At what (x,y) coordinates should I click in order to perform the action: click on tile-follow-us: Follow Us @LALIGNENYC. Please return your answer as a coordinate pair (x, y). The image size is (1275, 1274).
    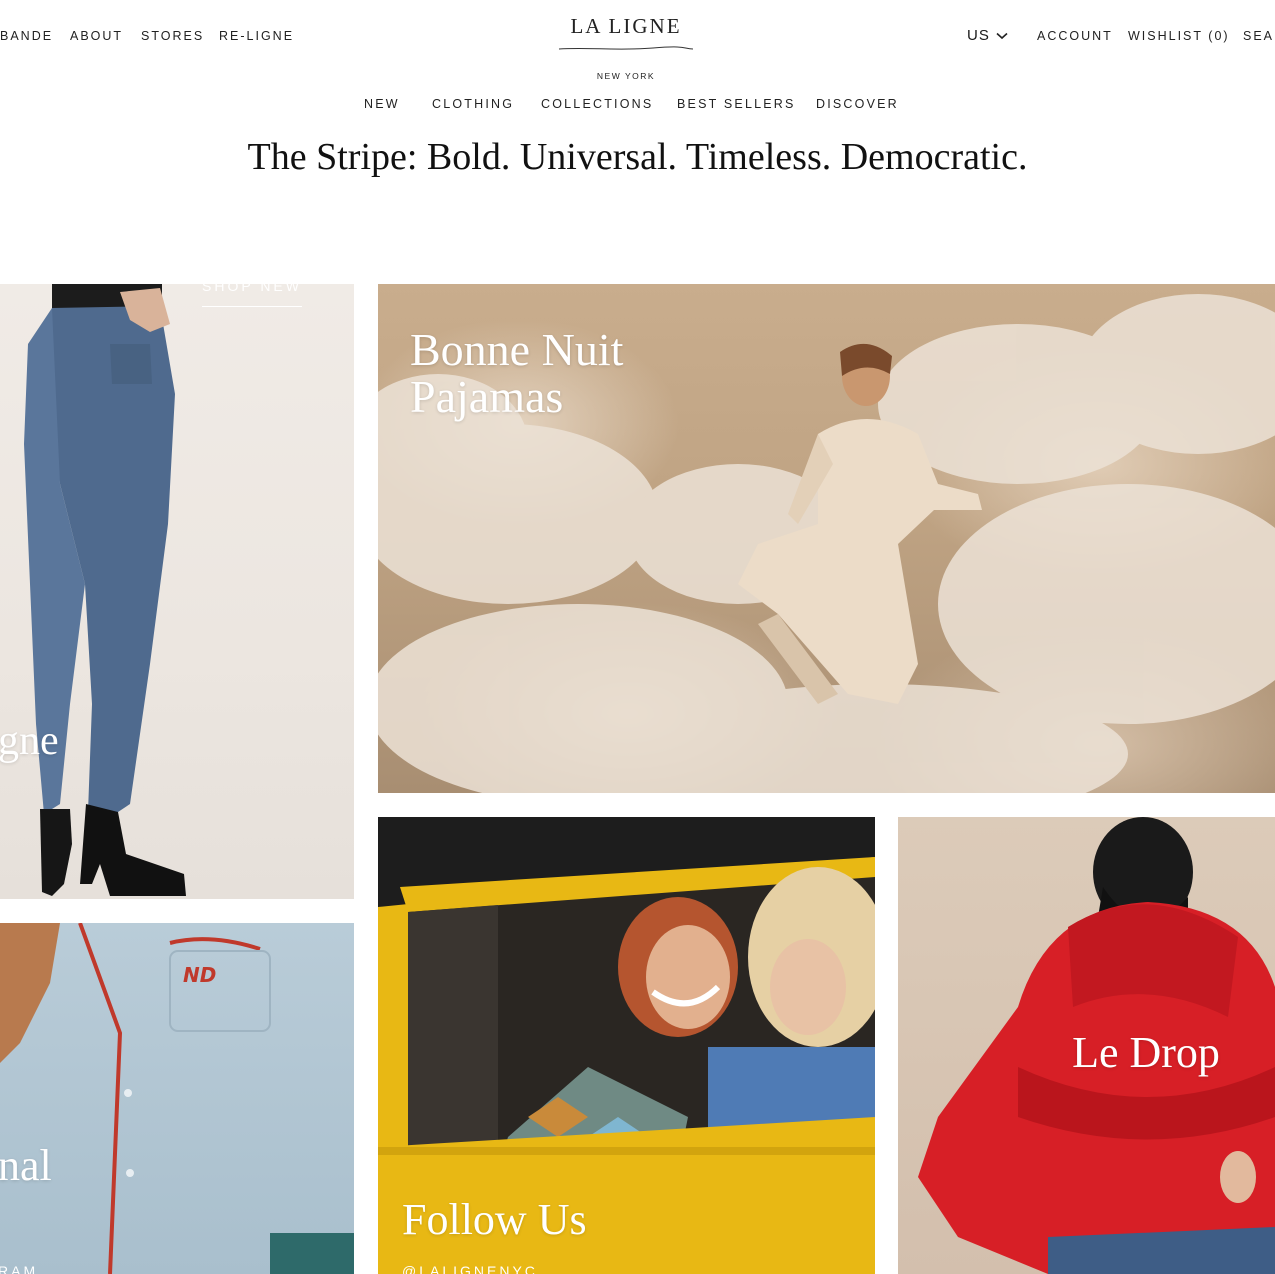
    Looking at the image, I should click on (626, 1045).